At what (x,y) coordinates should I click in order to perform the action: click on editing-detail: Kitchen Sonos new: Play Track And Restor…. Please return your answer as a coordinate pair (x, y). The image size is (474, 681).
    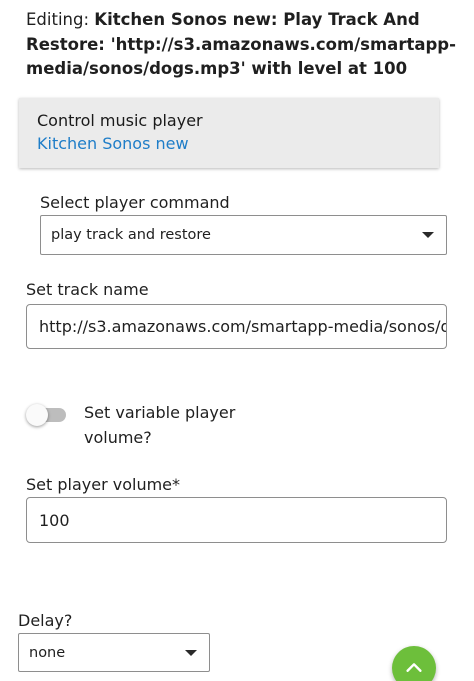
    Looking at the image, I should click on (241, 44).